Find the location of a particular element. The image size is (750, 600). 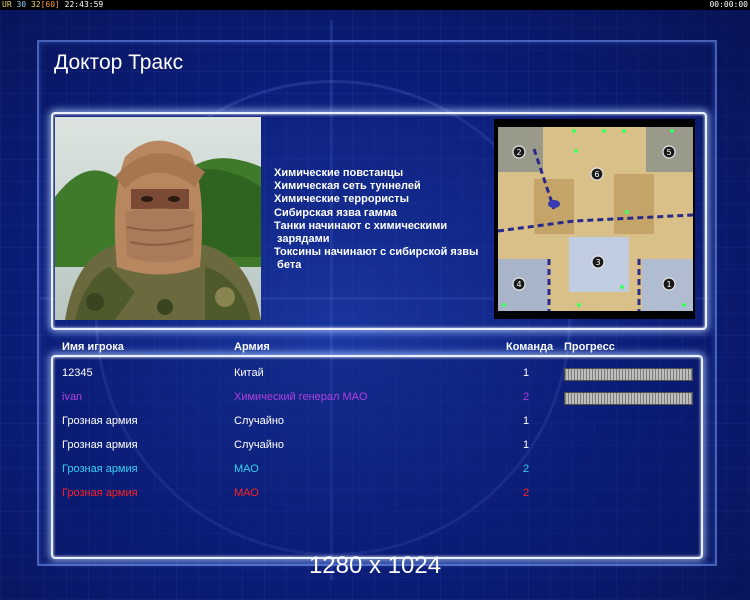

general-portrait is located at coordinates (158, 218).